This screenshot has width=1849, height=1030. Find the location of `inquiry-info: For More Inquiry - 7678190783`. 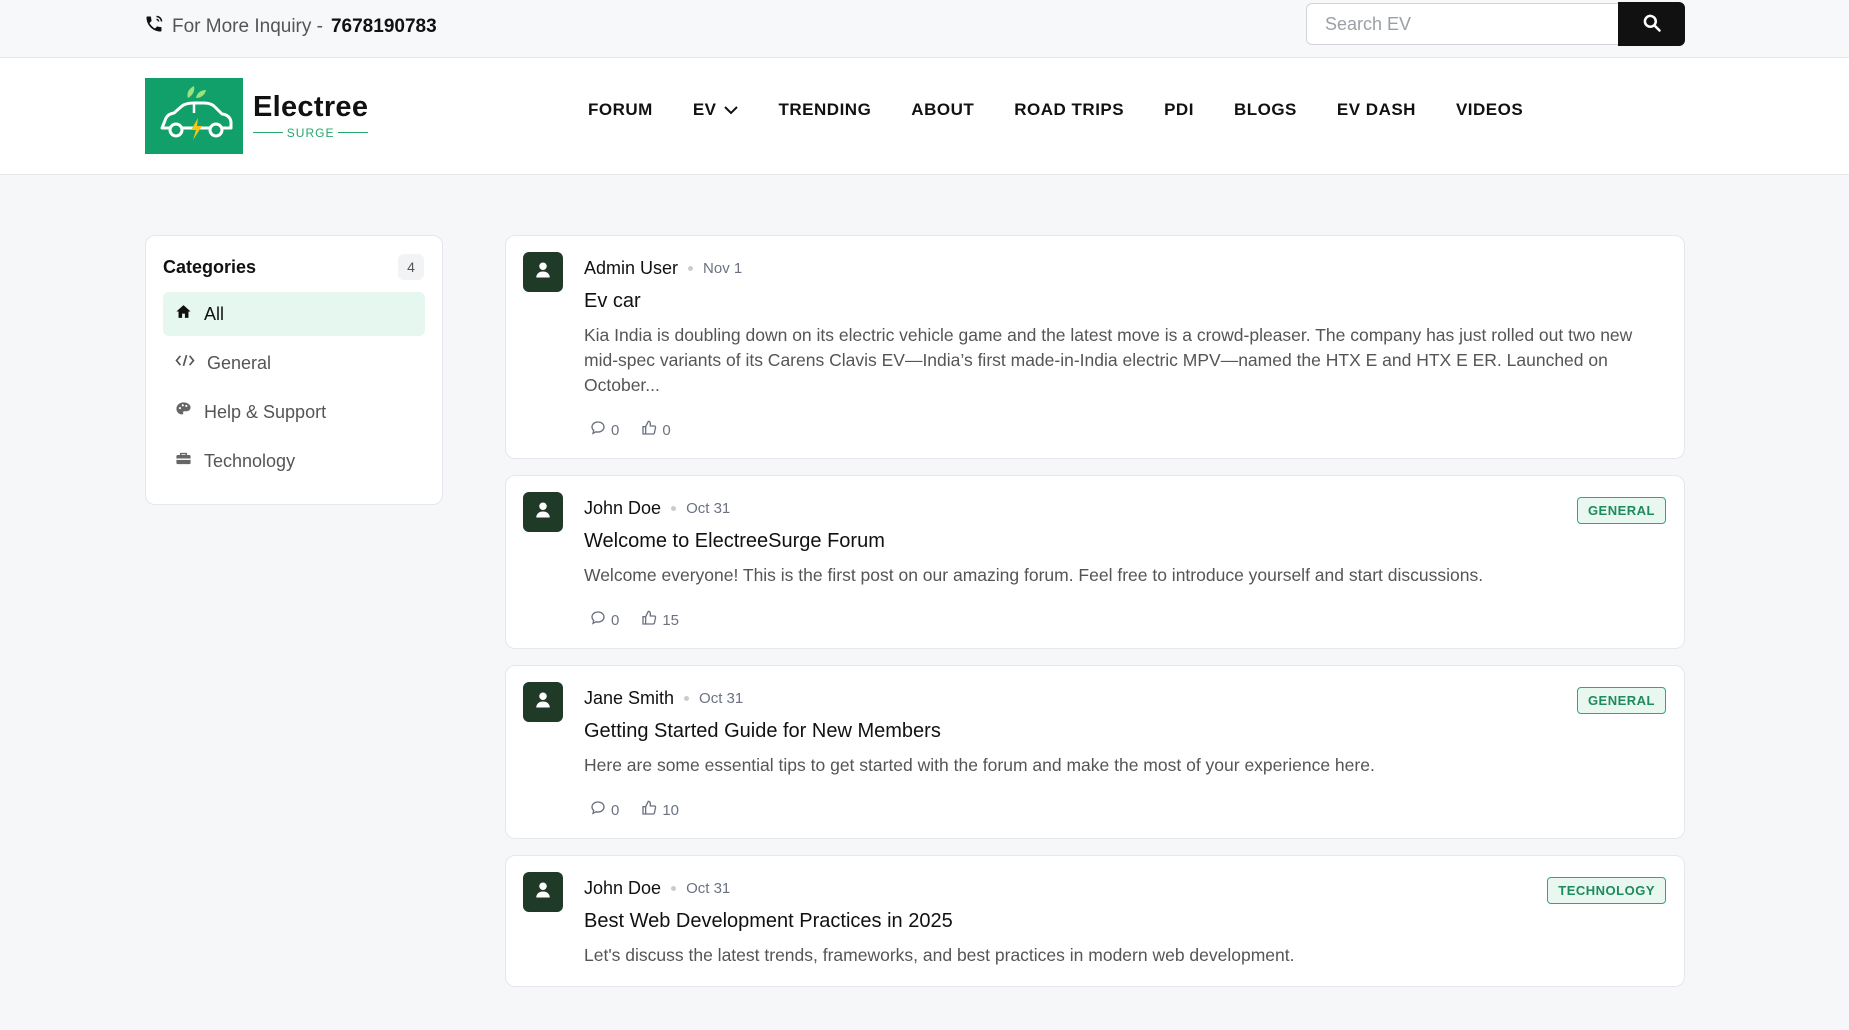

inquiry-info: For More Inquiry - 7678190783 is located at coordinates (290, 27).